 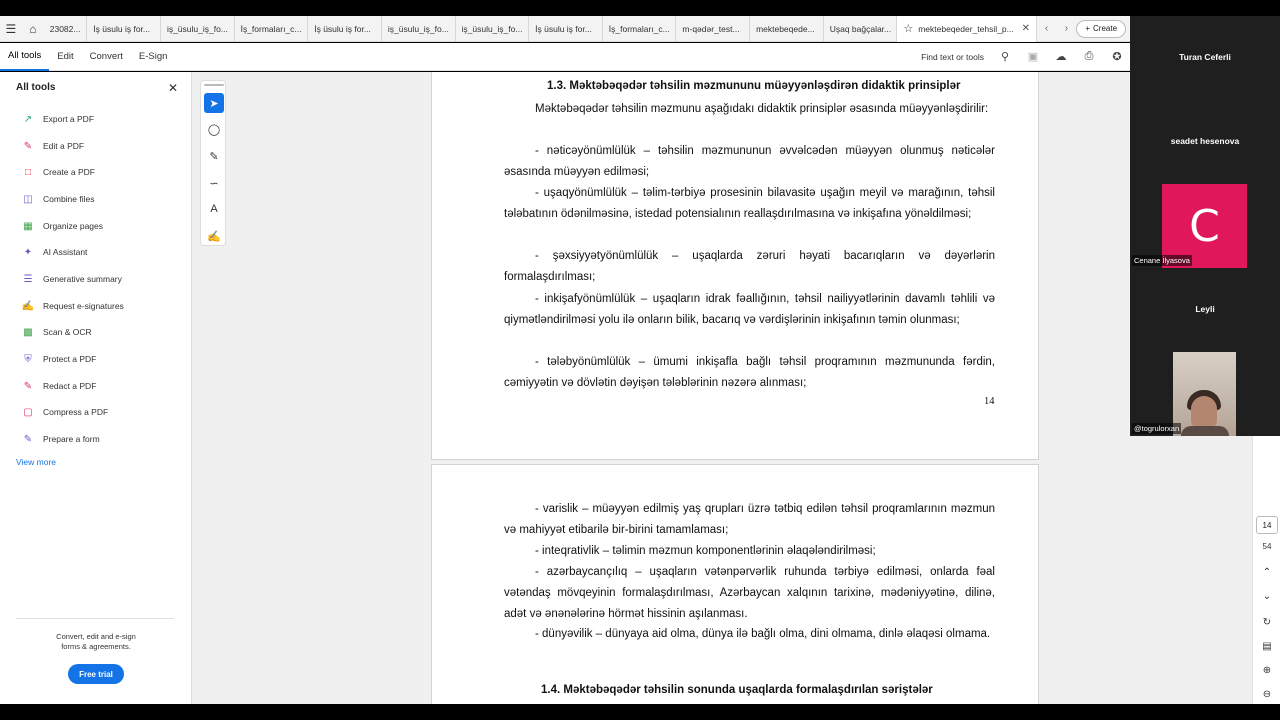 What do you see at coordinates (28, 359) in the screenshot?
I see `protect-pdf-icon: ⛨` at bounding box center [28, 359].